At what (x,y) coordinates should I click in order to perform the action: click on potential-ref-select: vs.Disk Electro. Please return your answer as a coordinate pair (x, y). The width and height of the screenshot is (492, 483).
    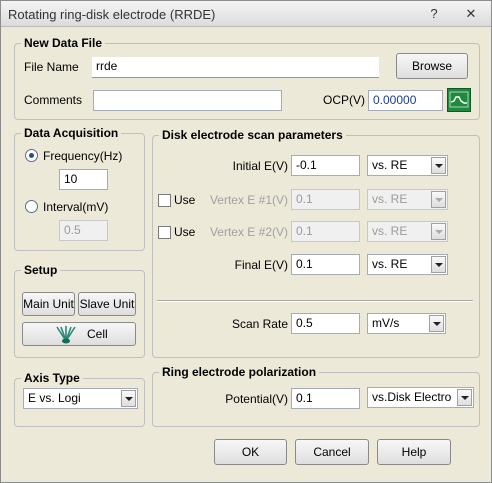
    Looking at the image, I should click on (420, 397).